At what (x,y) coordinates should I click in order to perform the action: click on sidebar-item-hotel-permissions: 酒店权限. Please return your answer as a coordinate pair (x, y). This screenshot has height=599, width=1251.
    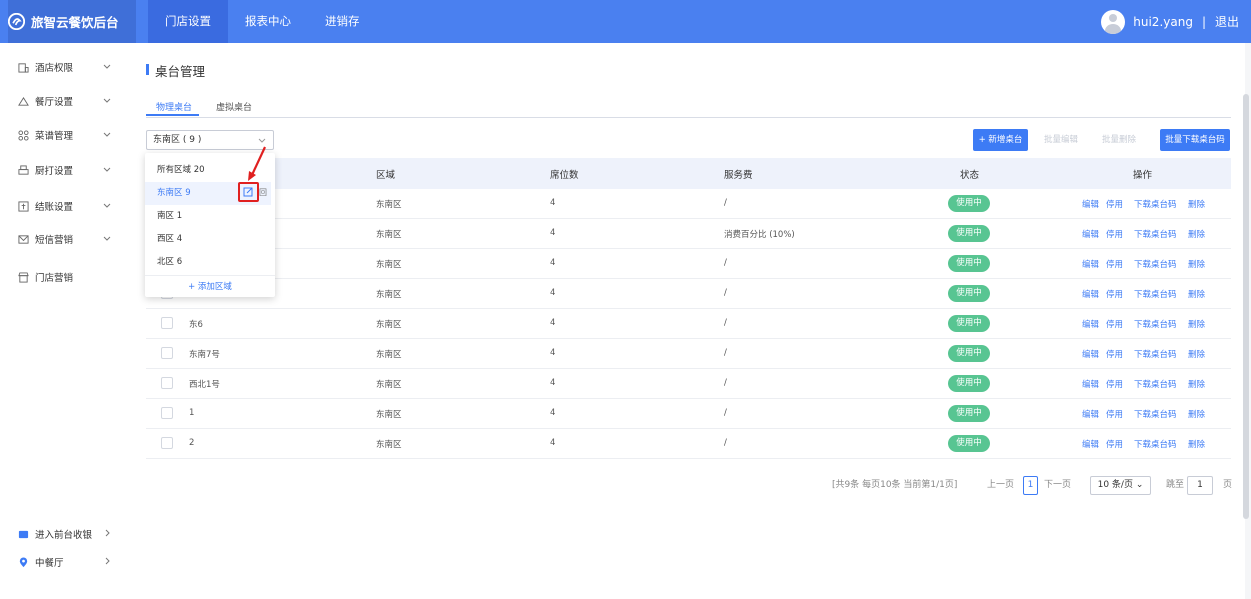
    Looking at the image, I should click on (68, 67).